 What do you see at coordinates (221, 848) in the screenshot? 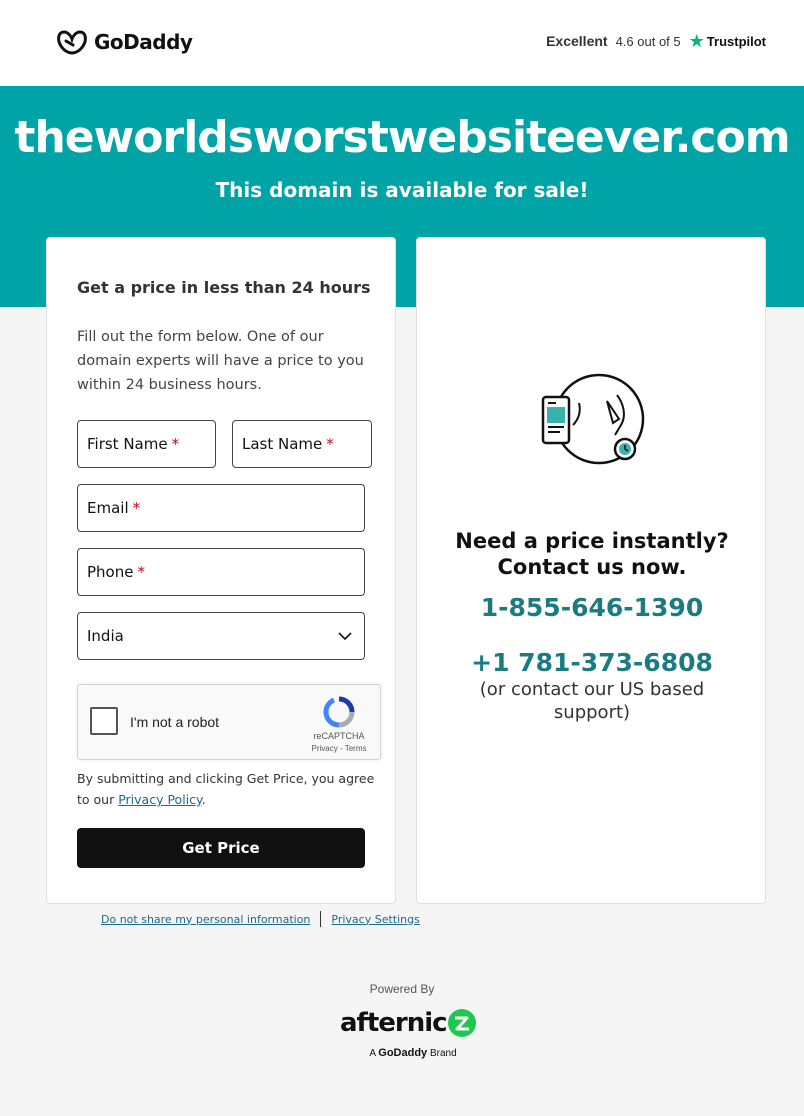
I see `get-price-button: Get Price` at bounding box center [221, 848].